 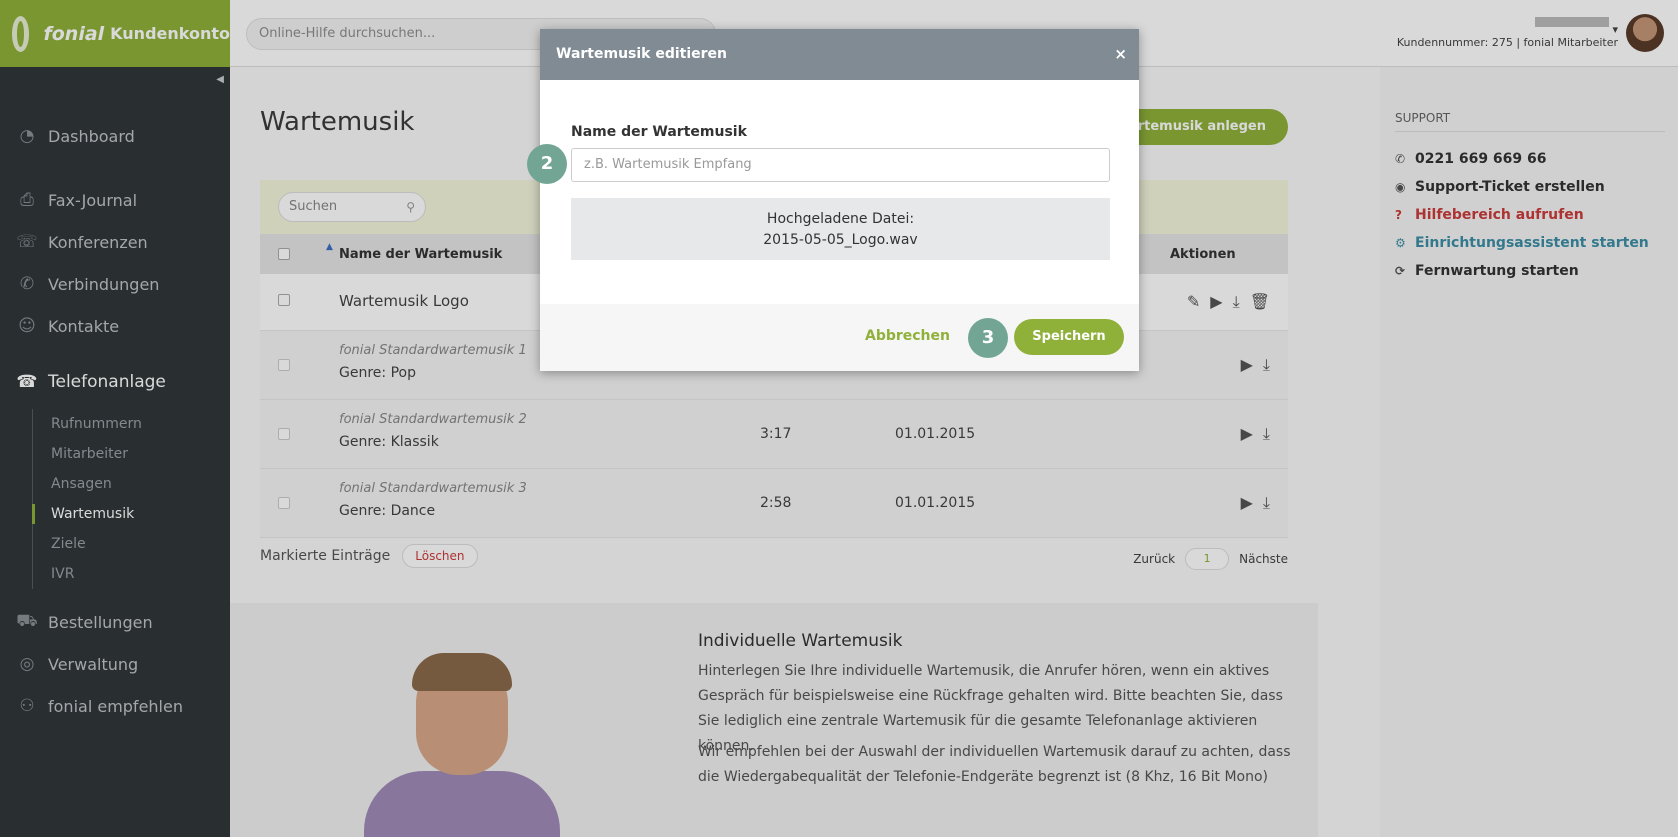 What do you see at coordinates (839, 54) in the screenshot?
I see `dialog-header: Wartemusik editieren ×` at bounding box center [839, 54].